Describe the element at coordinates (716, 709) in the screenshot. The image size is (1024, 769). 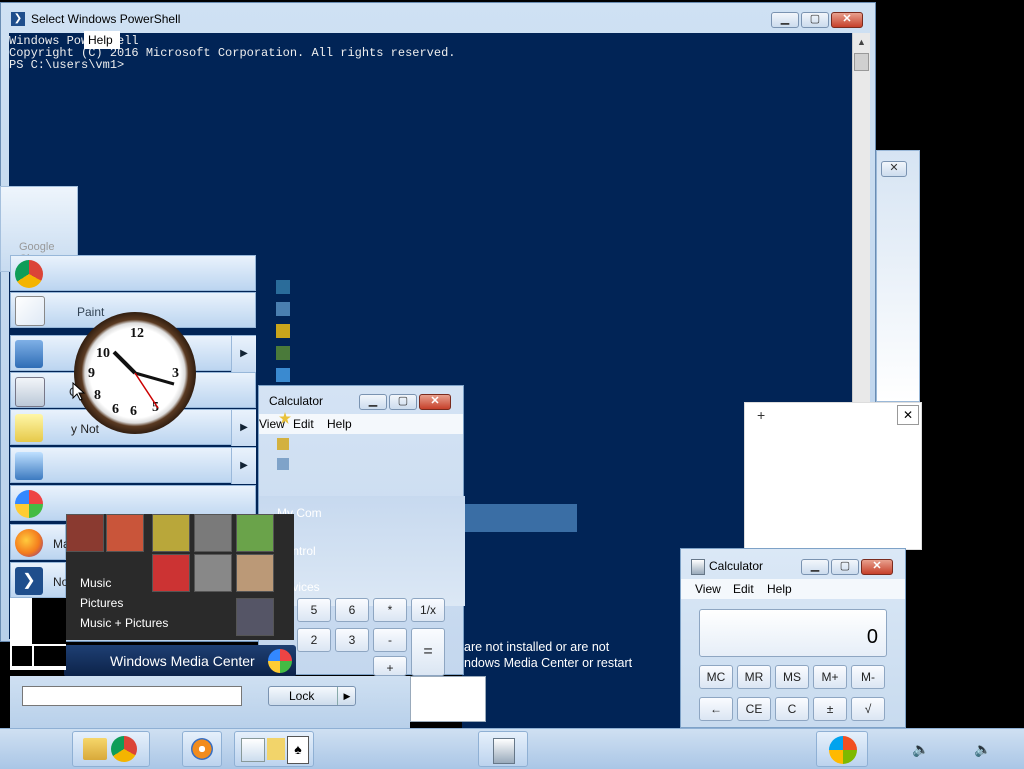
I see `calc-button-backspace: ←` at that location.